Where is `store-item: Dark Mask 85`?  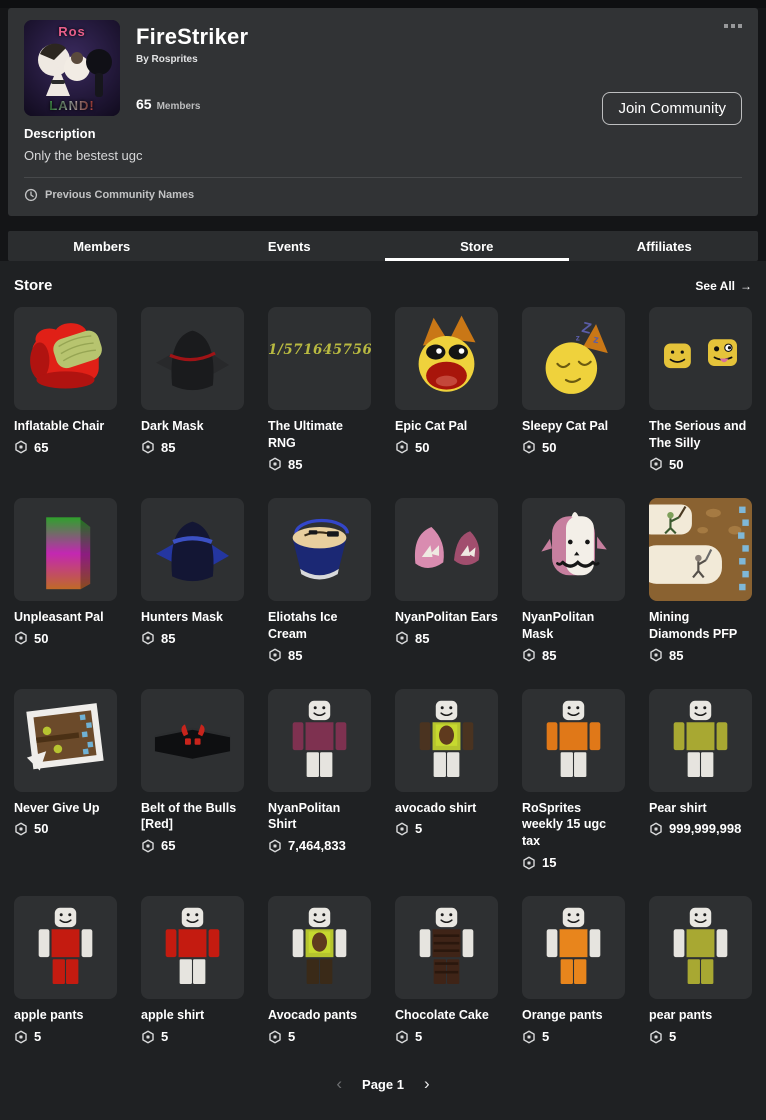 store-item: Dark Mask 85 is located at coordinates (192, 389).